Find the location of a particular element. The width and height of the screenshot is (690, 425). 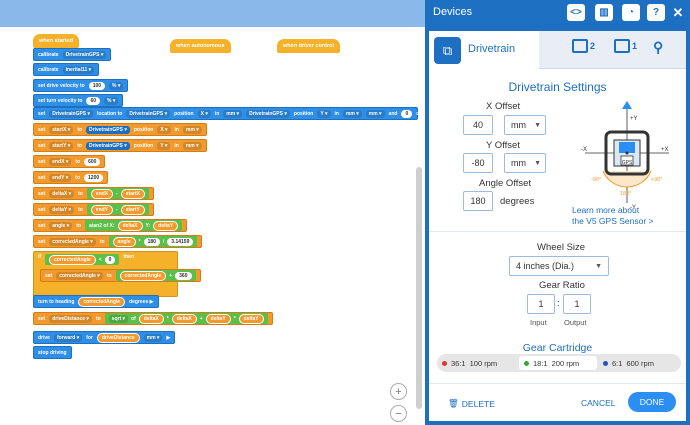

when-autonomous-hat: when autonomous is located at coordinates (200, 46).